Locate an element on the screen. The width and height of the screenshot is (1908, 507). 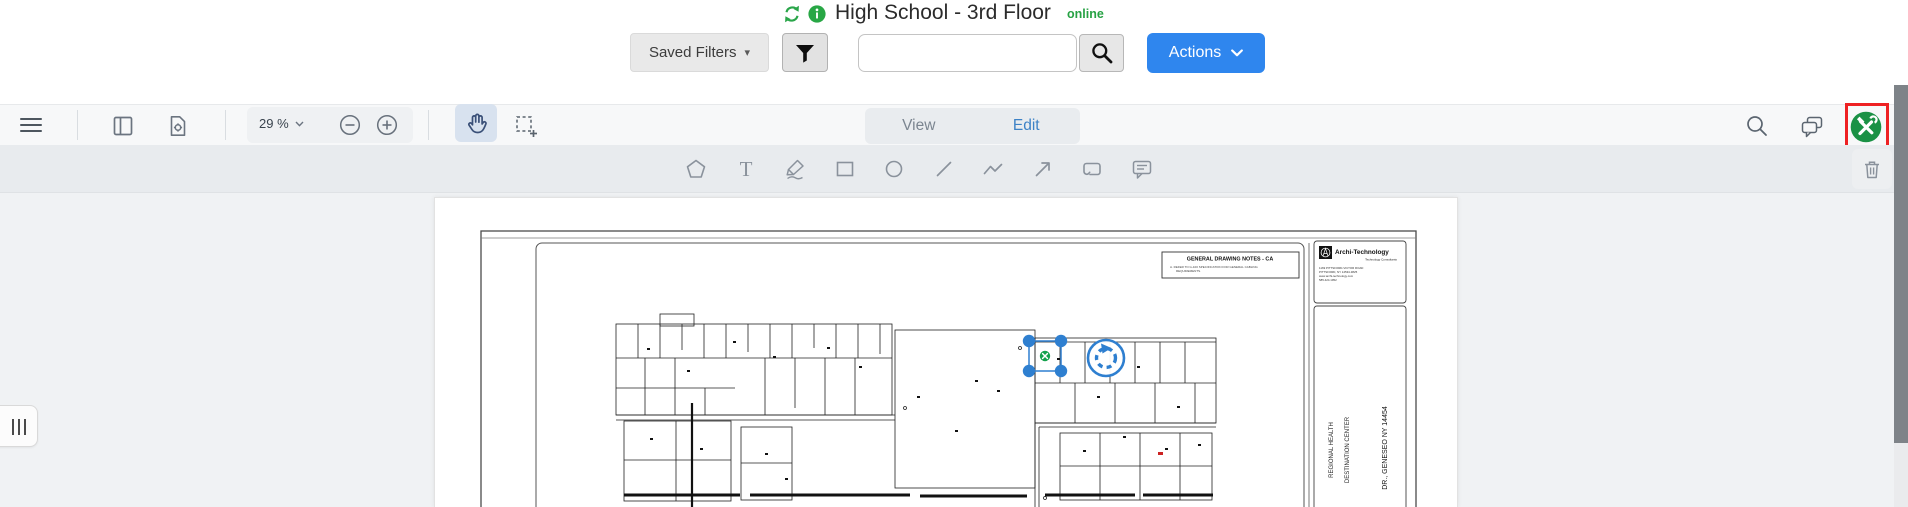
page-settings-button is located at coordinates (178, 126).